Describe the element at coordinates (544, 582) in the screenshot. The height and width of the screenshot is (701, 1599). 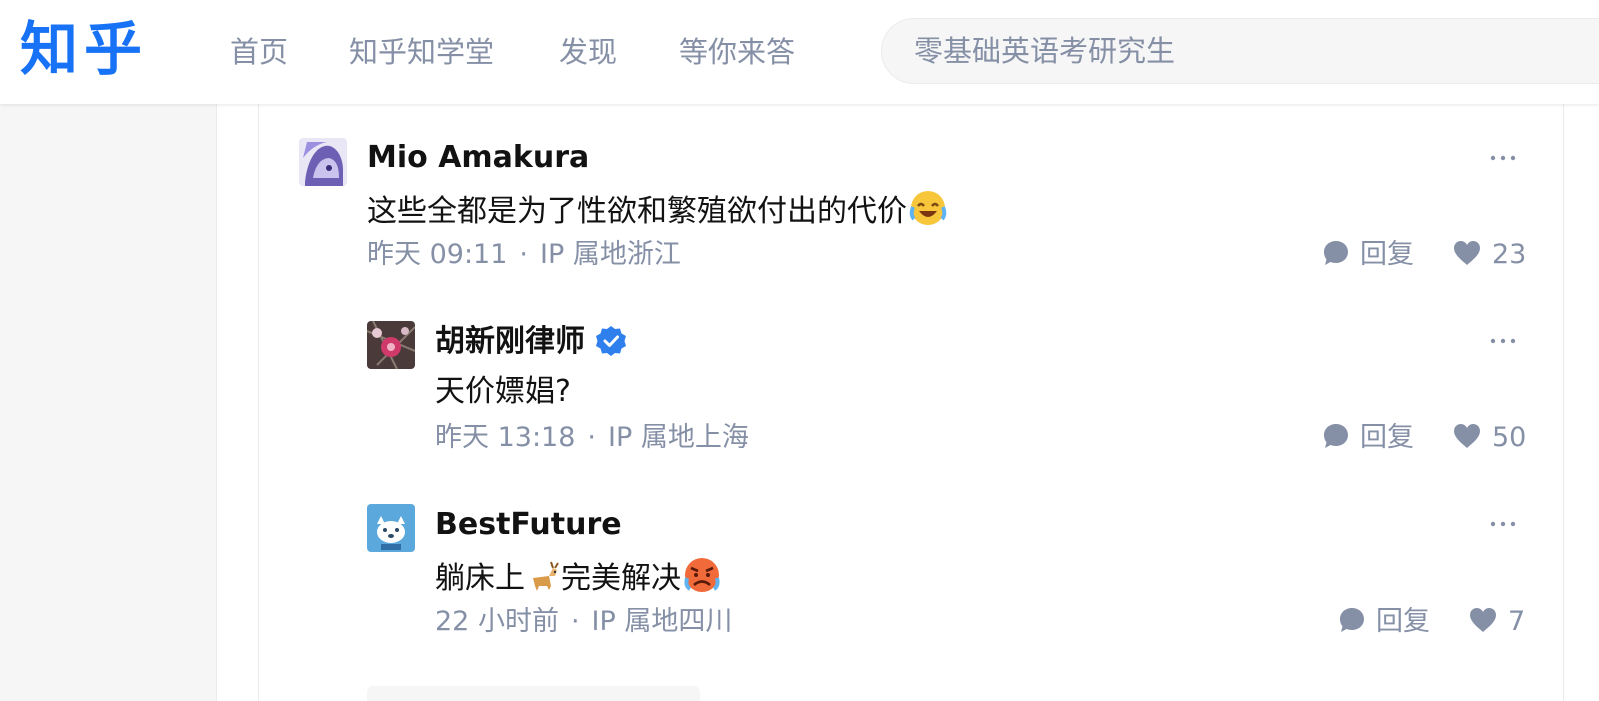
I see `goat-emoji` at that location.